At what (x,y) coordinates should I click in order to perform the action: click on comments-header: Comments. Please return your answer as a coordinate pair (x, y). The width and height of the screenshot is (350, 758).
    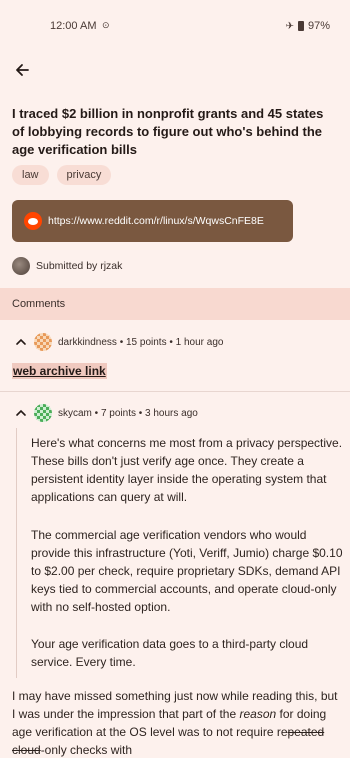
    Looking at the image, I should click on (175, 304).